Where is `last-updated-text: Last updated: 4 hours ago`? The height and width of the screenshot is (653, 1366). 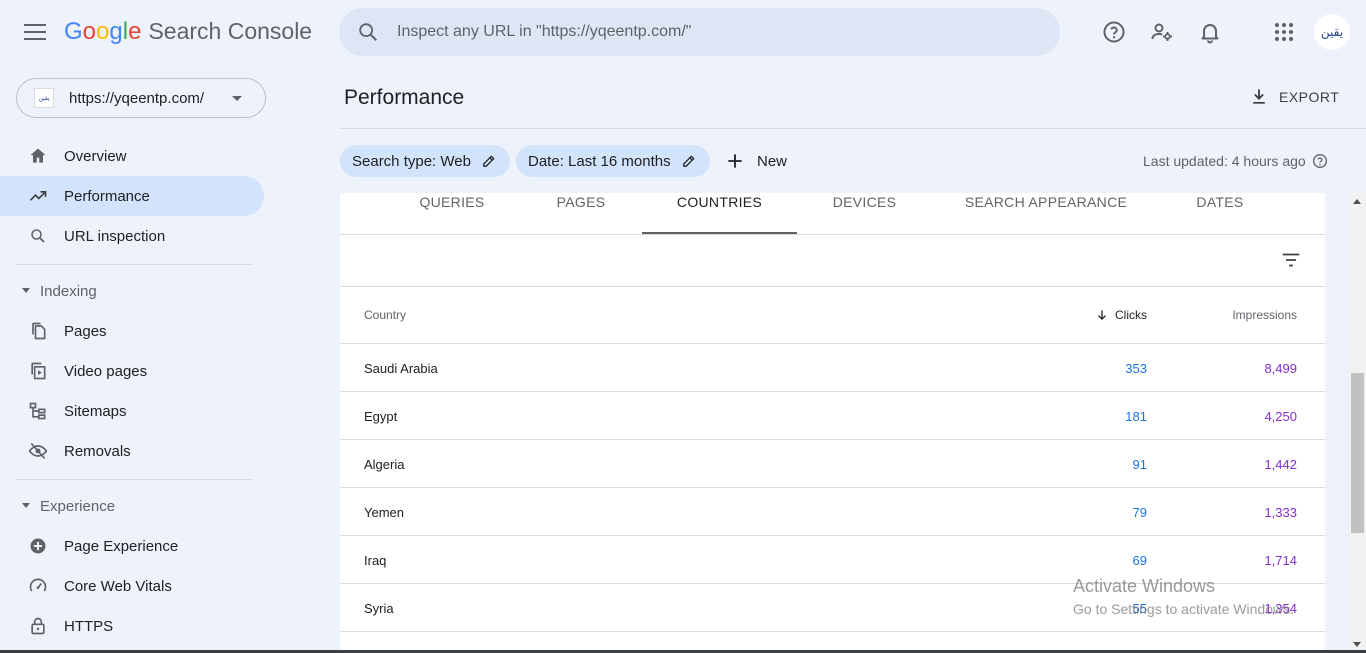
last-updated-text: Last updated: 4 hours ago is located at coordinates (1224, 161).